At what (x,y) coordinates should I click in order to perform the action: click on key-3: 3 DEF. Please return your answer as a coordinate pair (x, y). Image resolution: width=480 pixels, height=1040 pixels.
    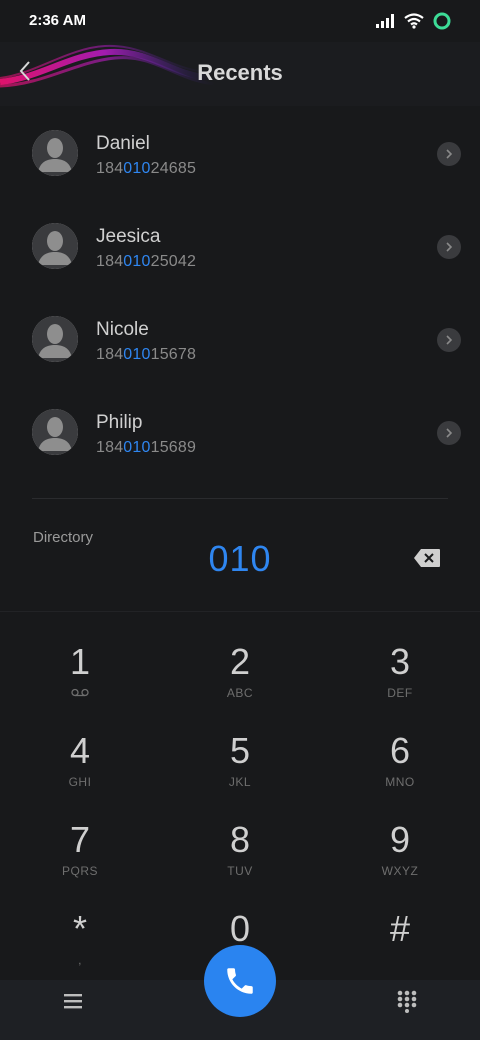
    Looking at the image, I should click on (400, 680).